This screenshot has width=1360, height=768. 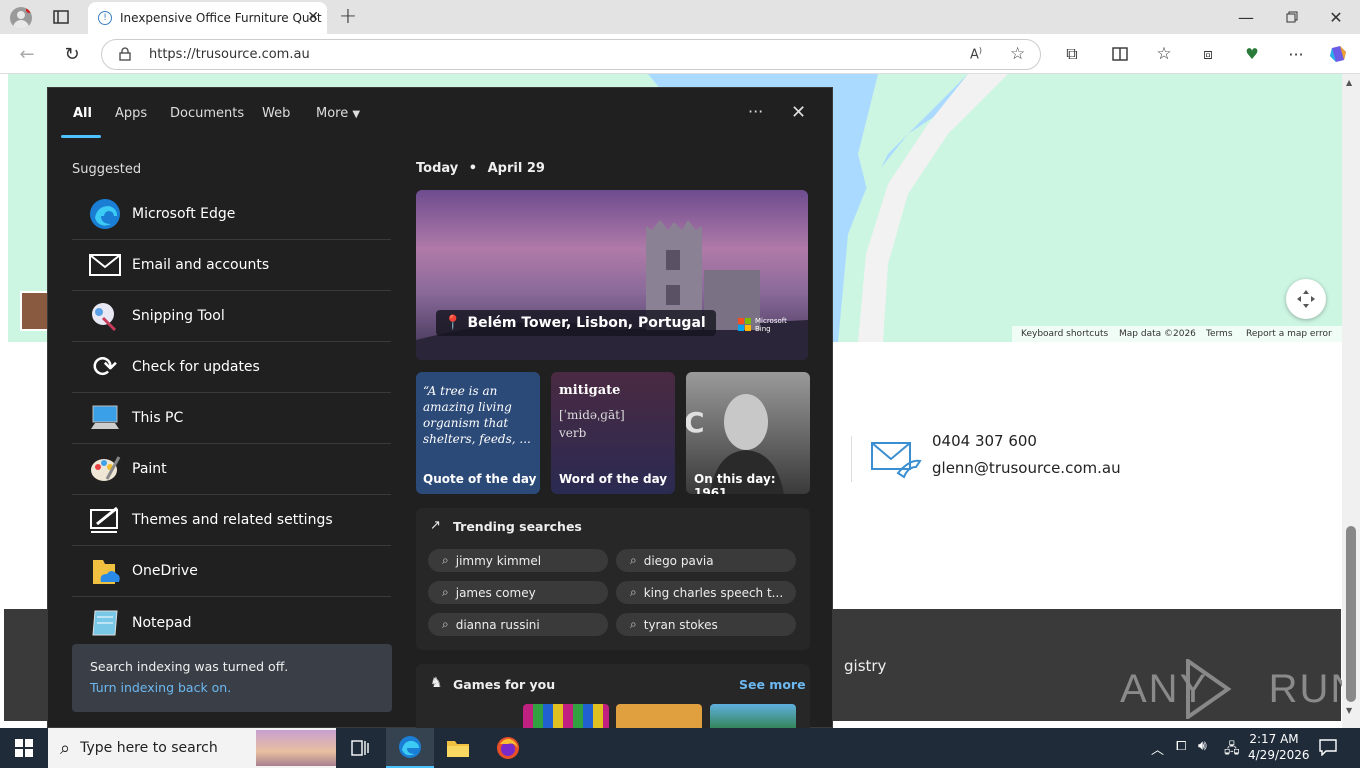 I want to click on minimize-icon: —, so click(x=1246, y=17).